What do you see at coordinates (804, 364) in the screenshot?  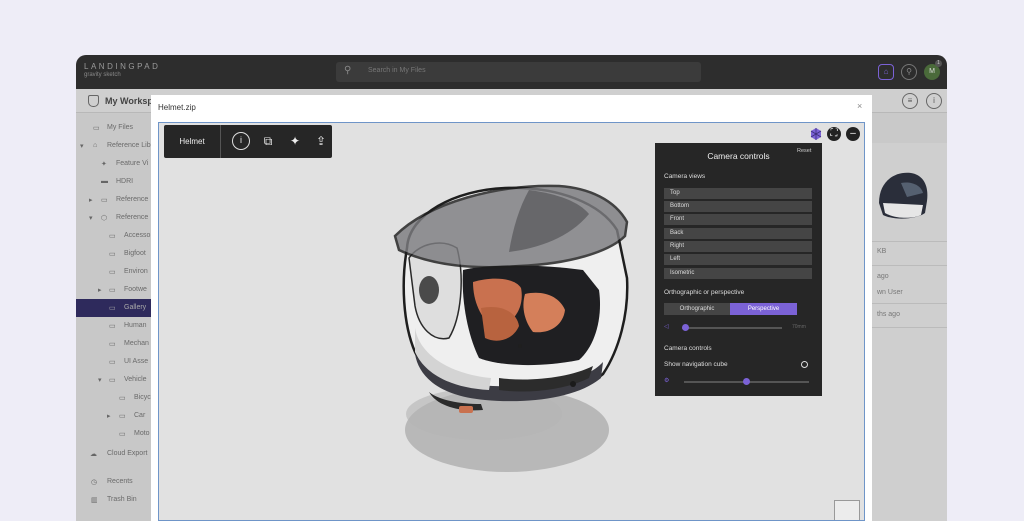 I see `nav-cube-toggle` at bounding box center [804, 364].